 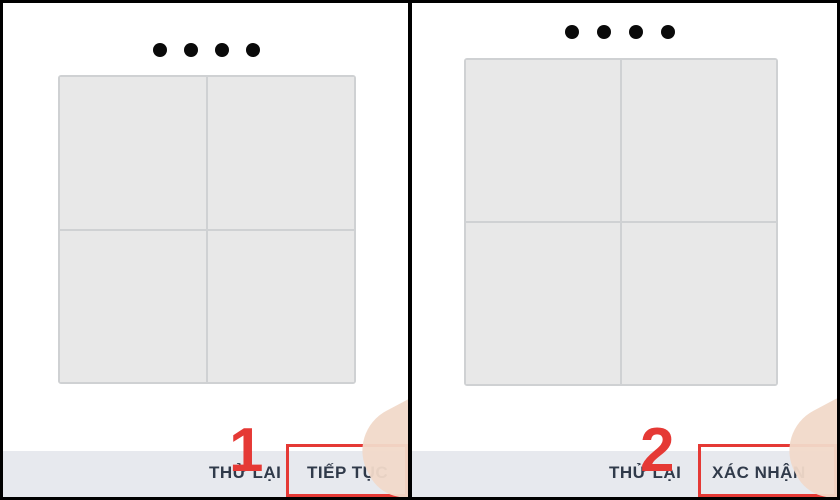 What do you see at coordinates (246, 450) in the screenshot?
I see `step-number: 1` at bounding box center [246, 450].